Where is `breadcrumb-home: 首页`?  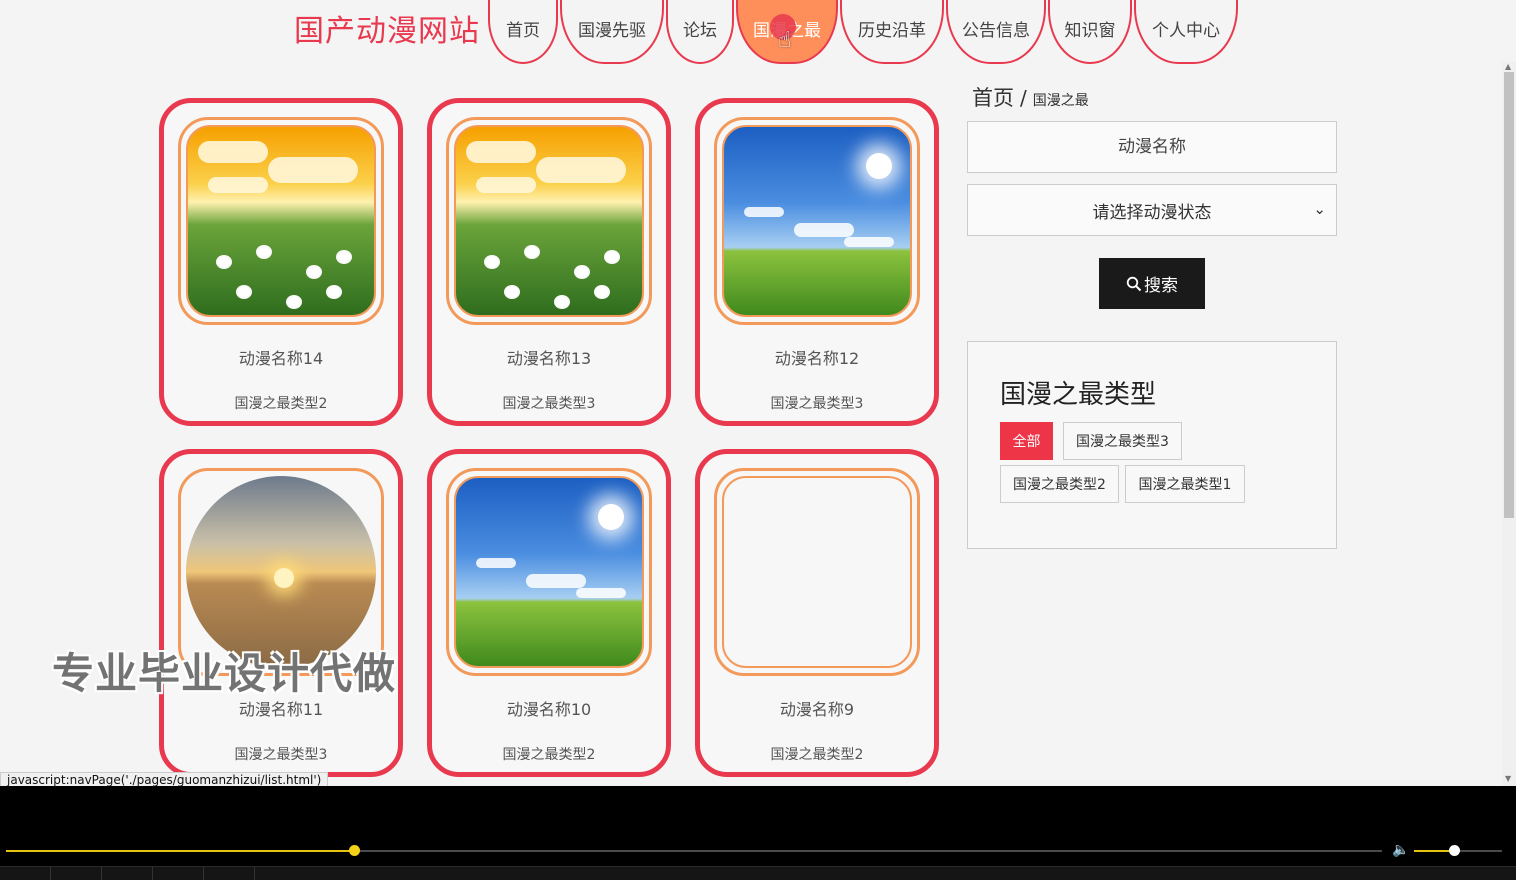 breadcrumb-home: 首页 is located at coordinates (993, 98).